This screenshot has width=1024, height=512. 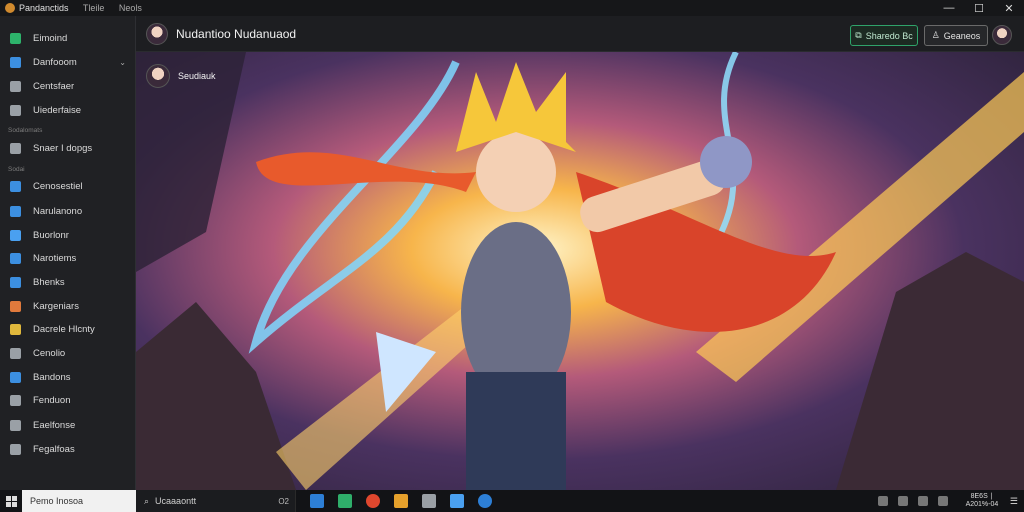 I want to click on sidebar-item-label: Danfooom, so click(x=55, y=62).